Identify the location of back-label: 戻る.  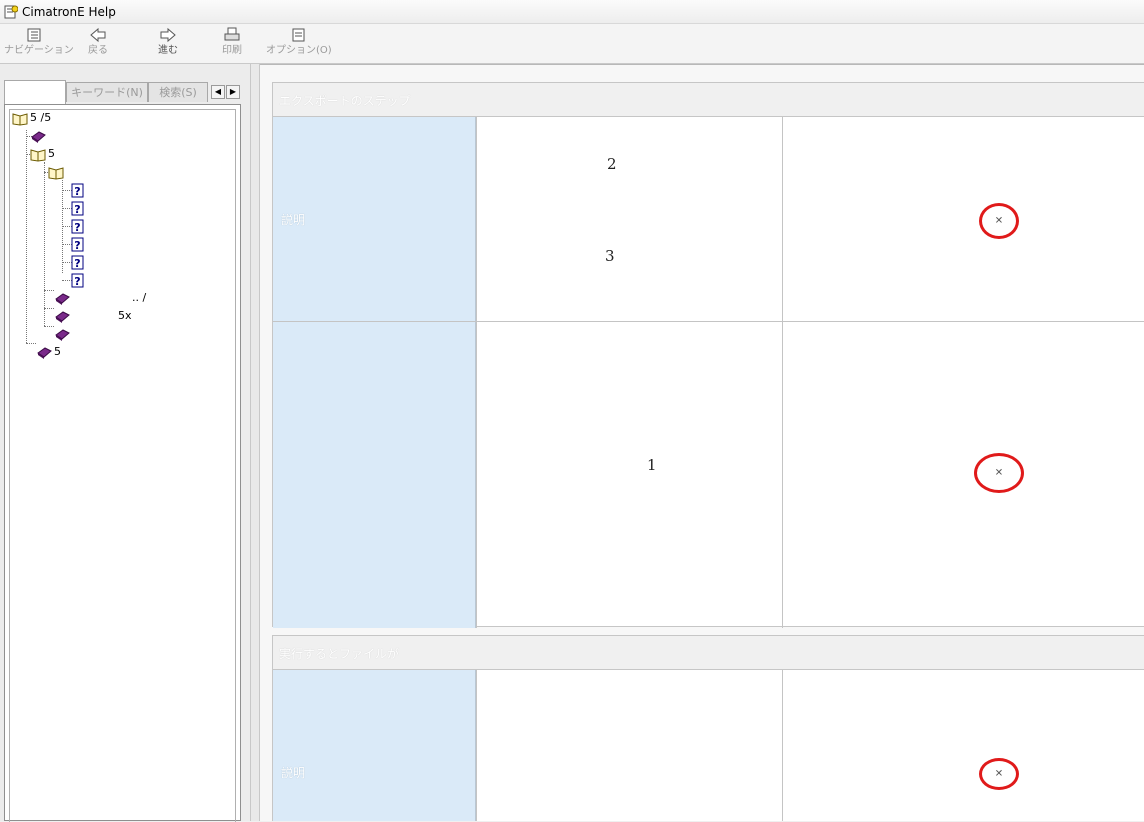
(98, 50).